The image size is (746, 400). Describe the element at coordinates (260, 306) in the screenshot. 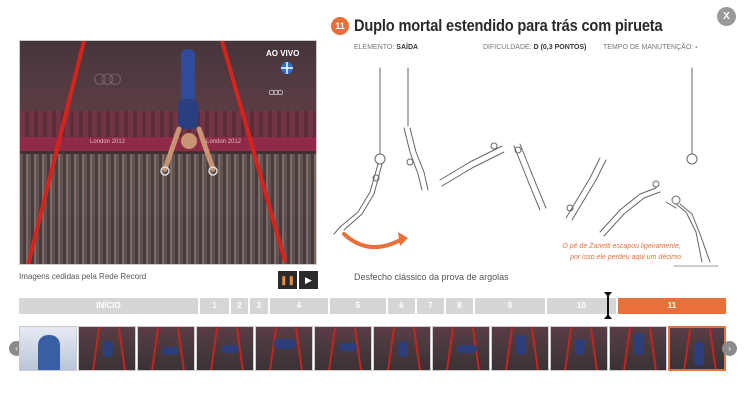

I see `timeline-segment-3: 3` at that location.